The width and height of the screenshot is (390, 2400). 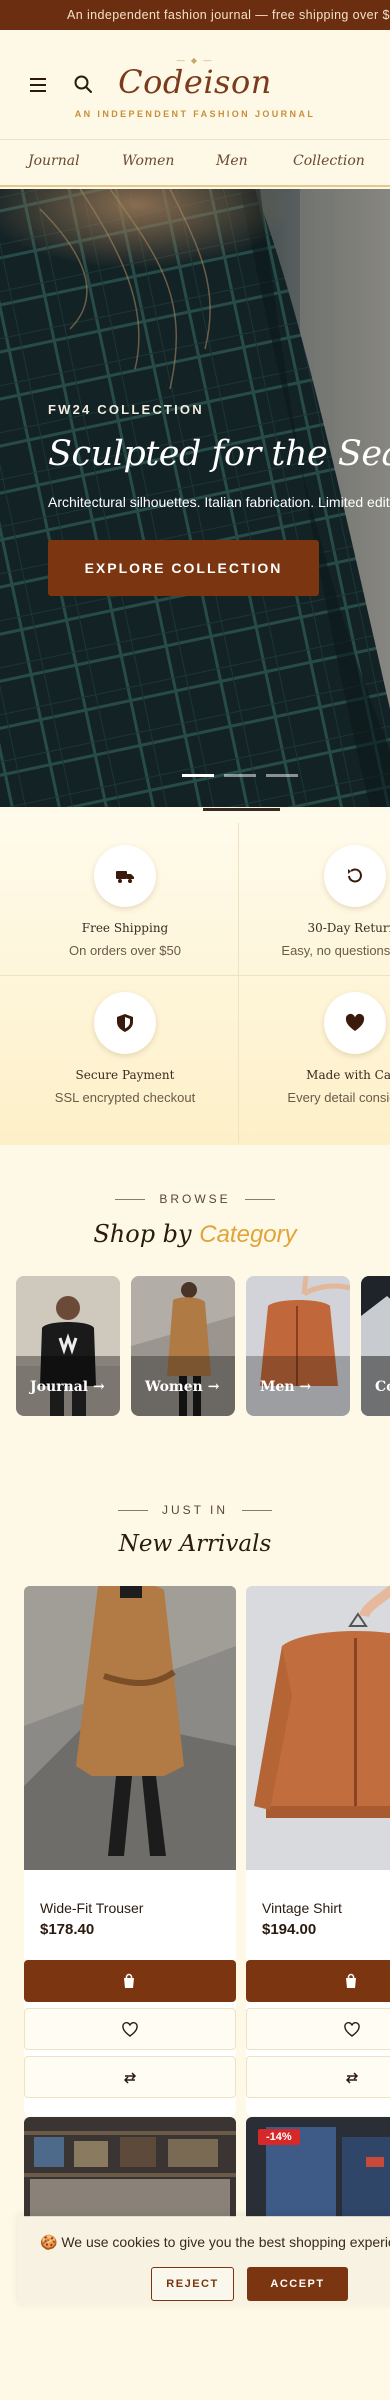 I want to click on browse-title: Shop by Category, so click(x=195, y=1234).